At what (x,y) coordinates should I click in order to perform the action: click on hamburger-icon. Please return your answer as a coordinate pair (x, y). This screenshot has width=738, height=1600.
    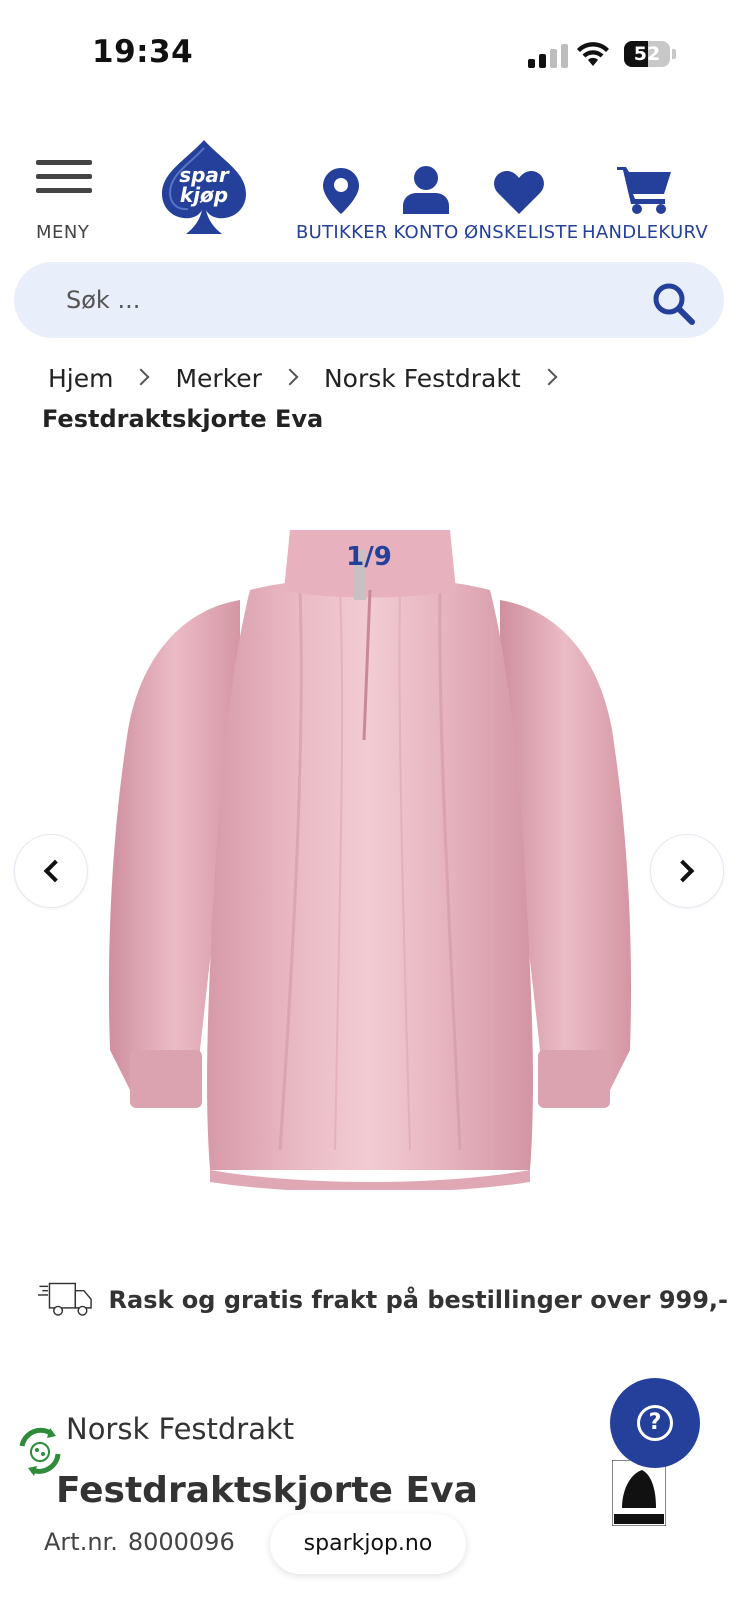
    Looking at the image, I should click on (66, 176).